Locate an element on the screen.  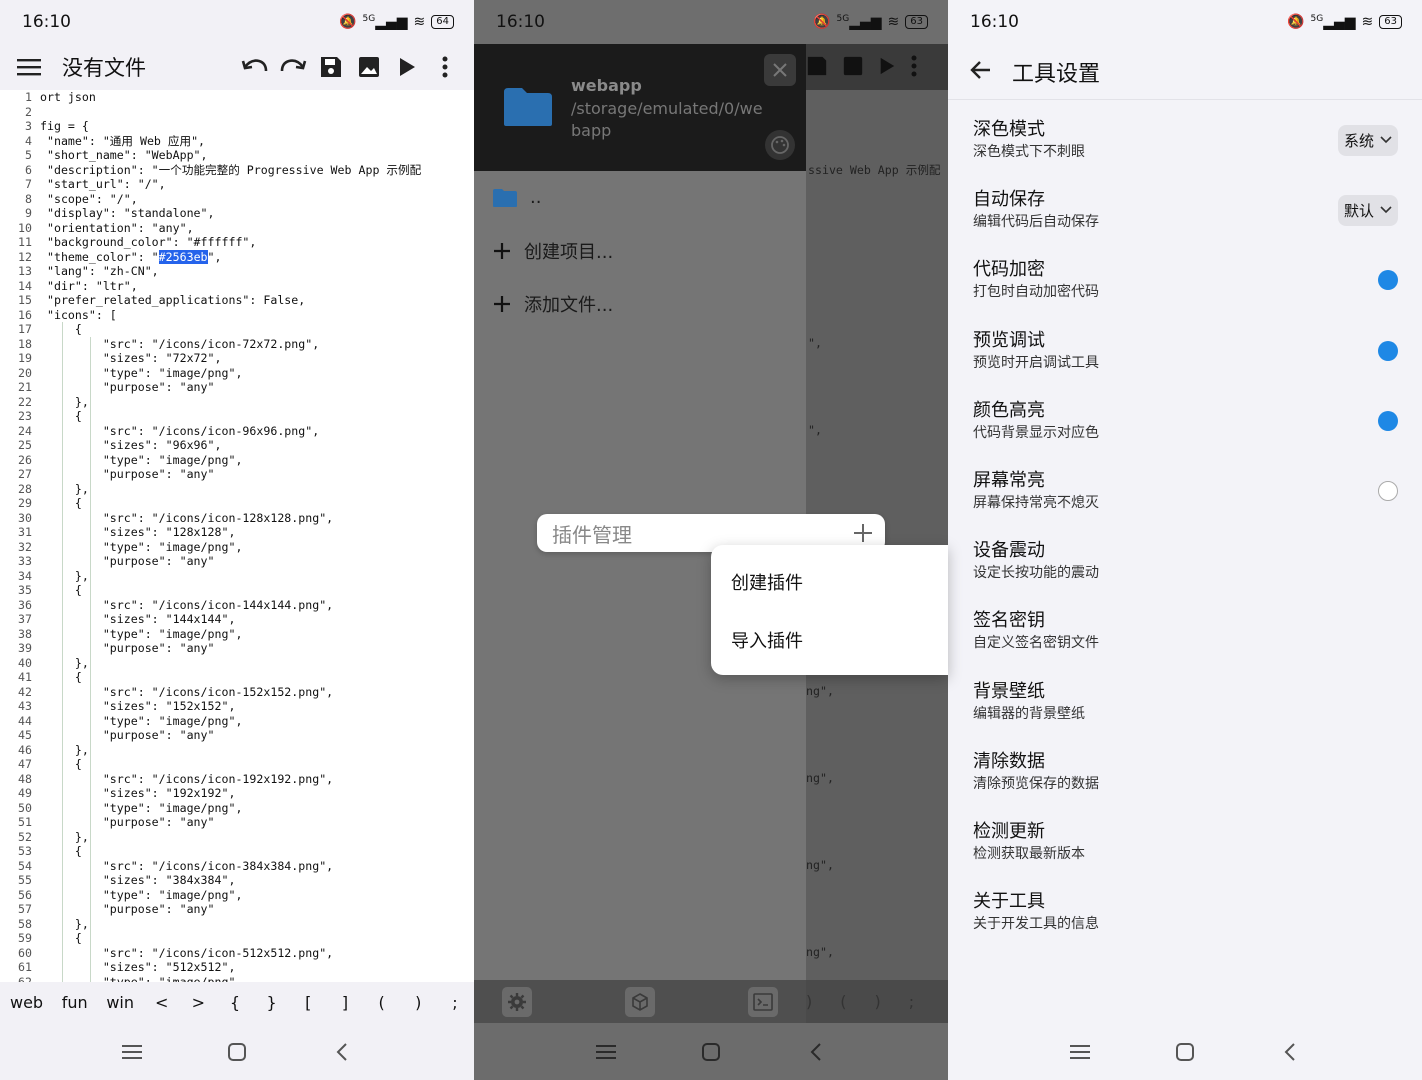
palette-icon is located at coordinates (780, 145).